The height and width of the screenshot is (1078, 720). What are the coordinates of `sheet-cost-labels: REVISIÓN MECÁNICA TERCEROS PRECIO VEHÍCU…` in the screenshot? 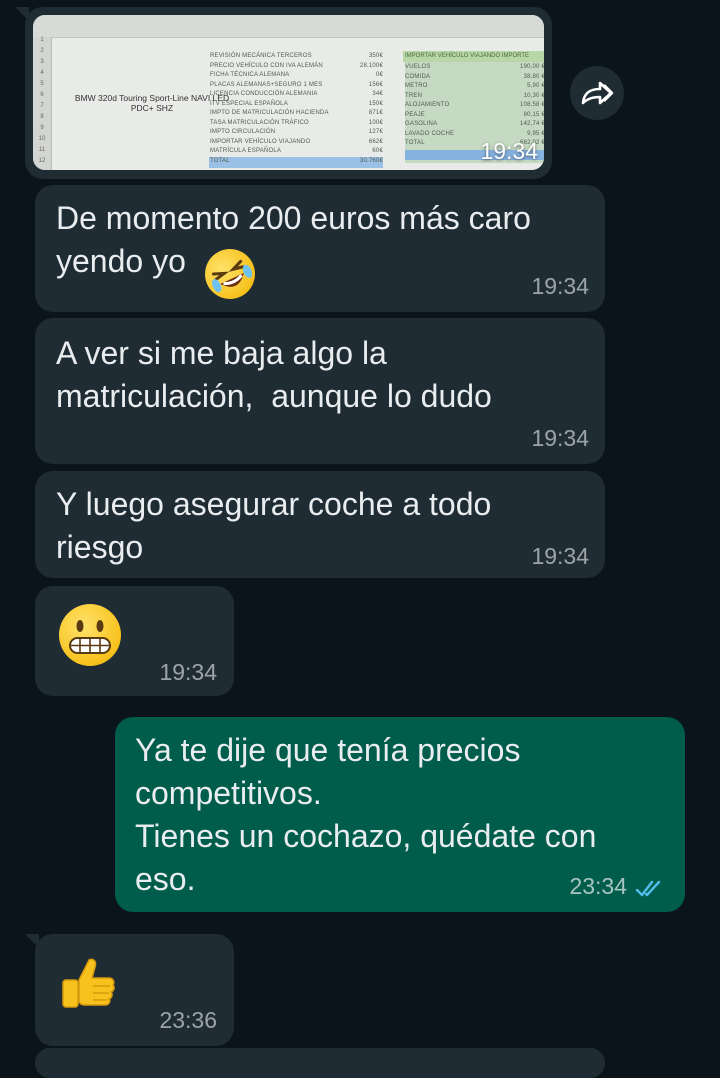 It's located at (269, 108).